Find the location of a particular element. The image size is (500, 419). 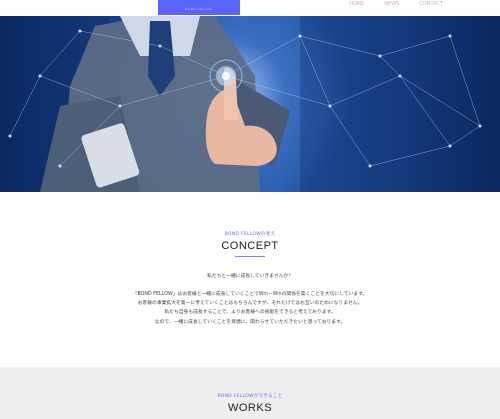

works-title: WORKS is located at coordinates (250, 408).